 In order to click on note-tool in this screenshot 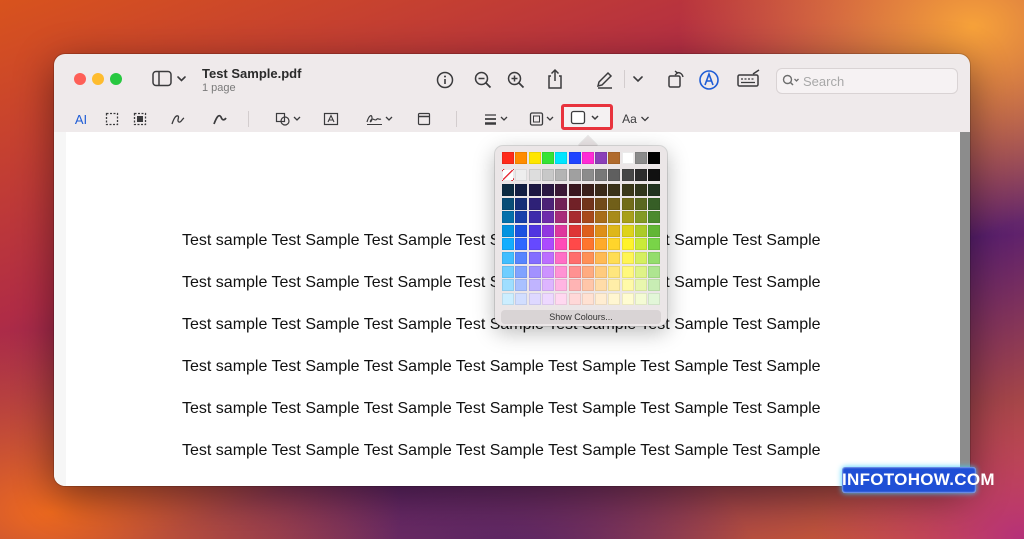, I will do `click(424, 119)`.